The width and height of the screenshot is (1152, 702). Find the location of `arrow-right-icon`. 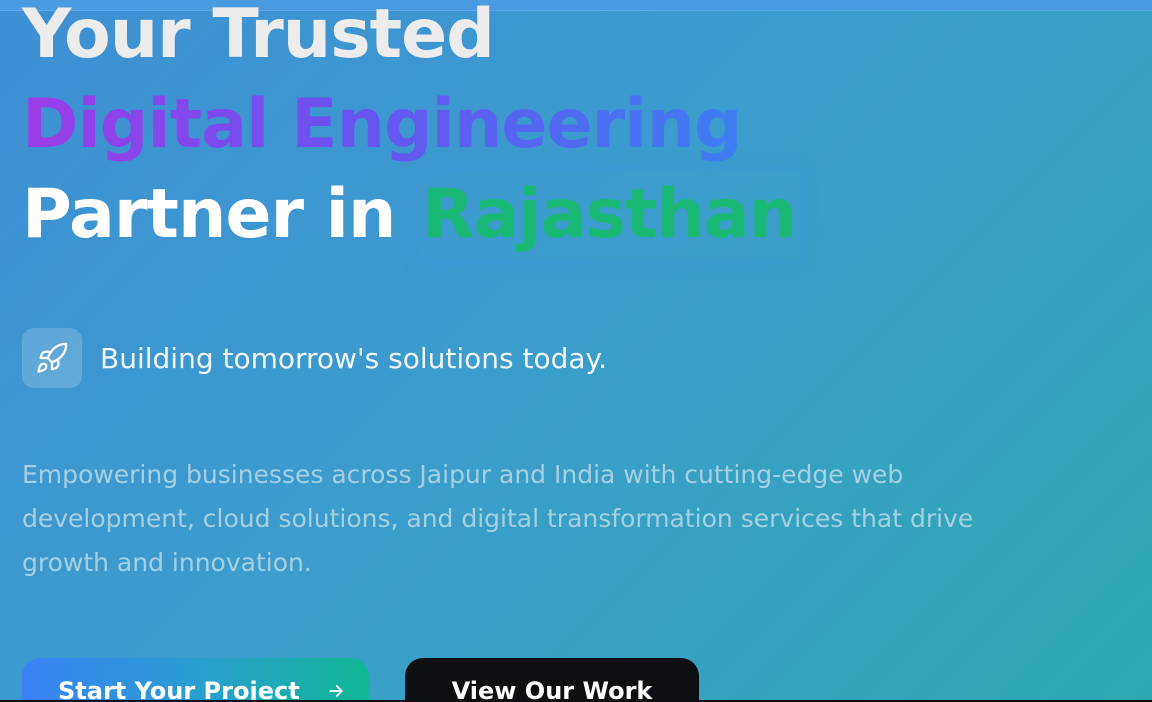

arrow-right-icon is located at coordinates (336, 691).